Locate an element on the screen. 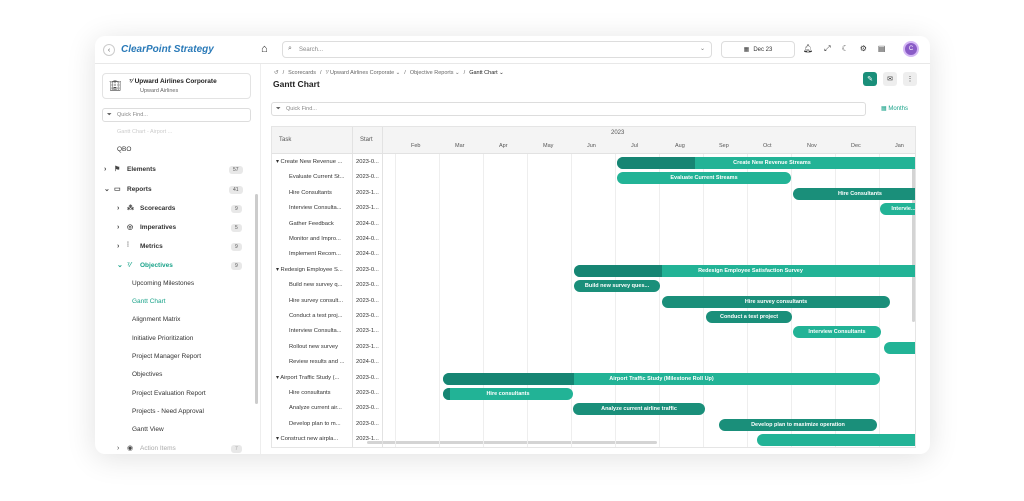  gantt-task-row: Hire consultants is located at coordinates (310, 393).